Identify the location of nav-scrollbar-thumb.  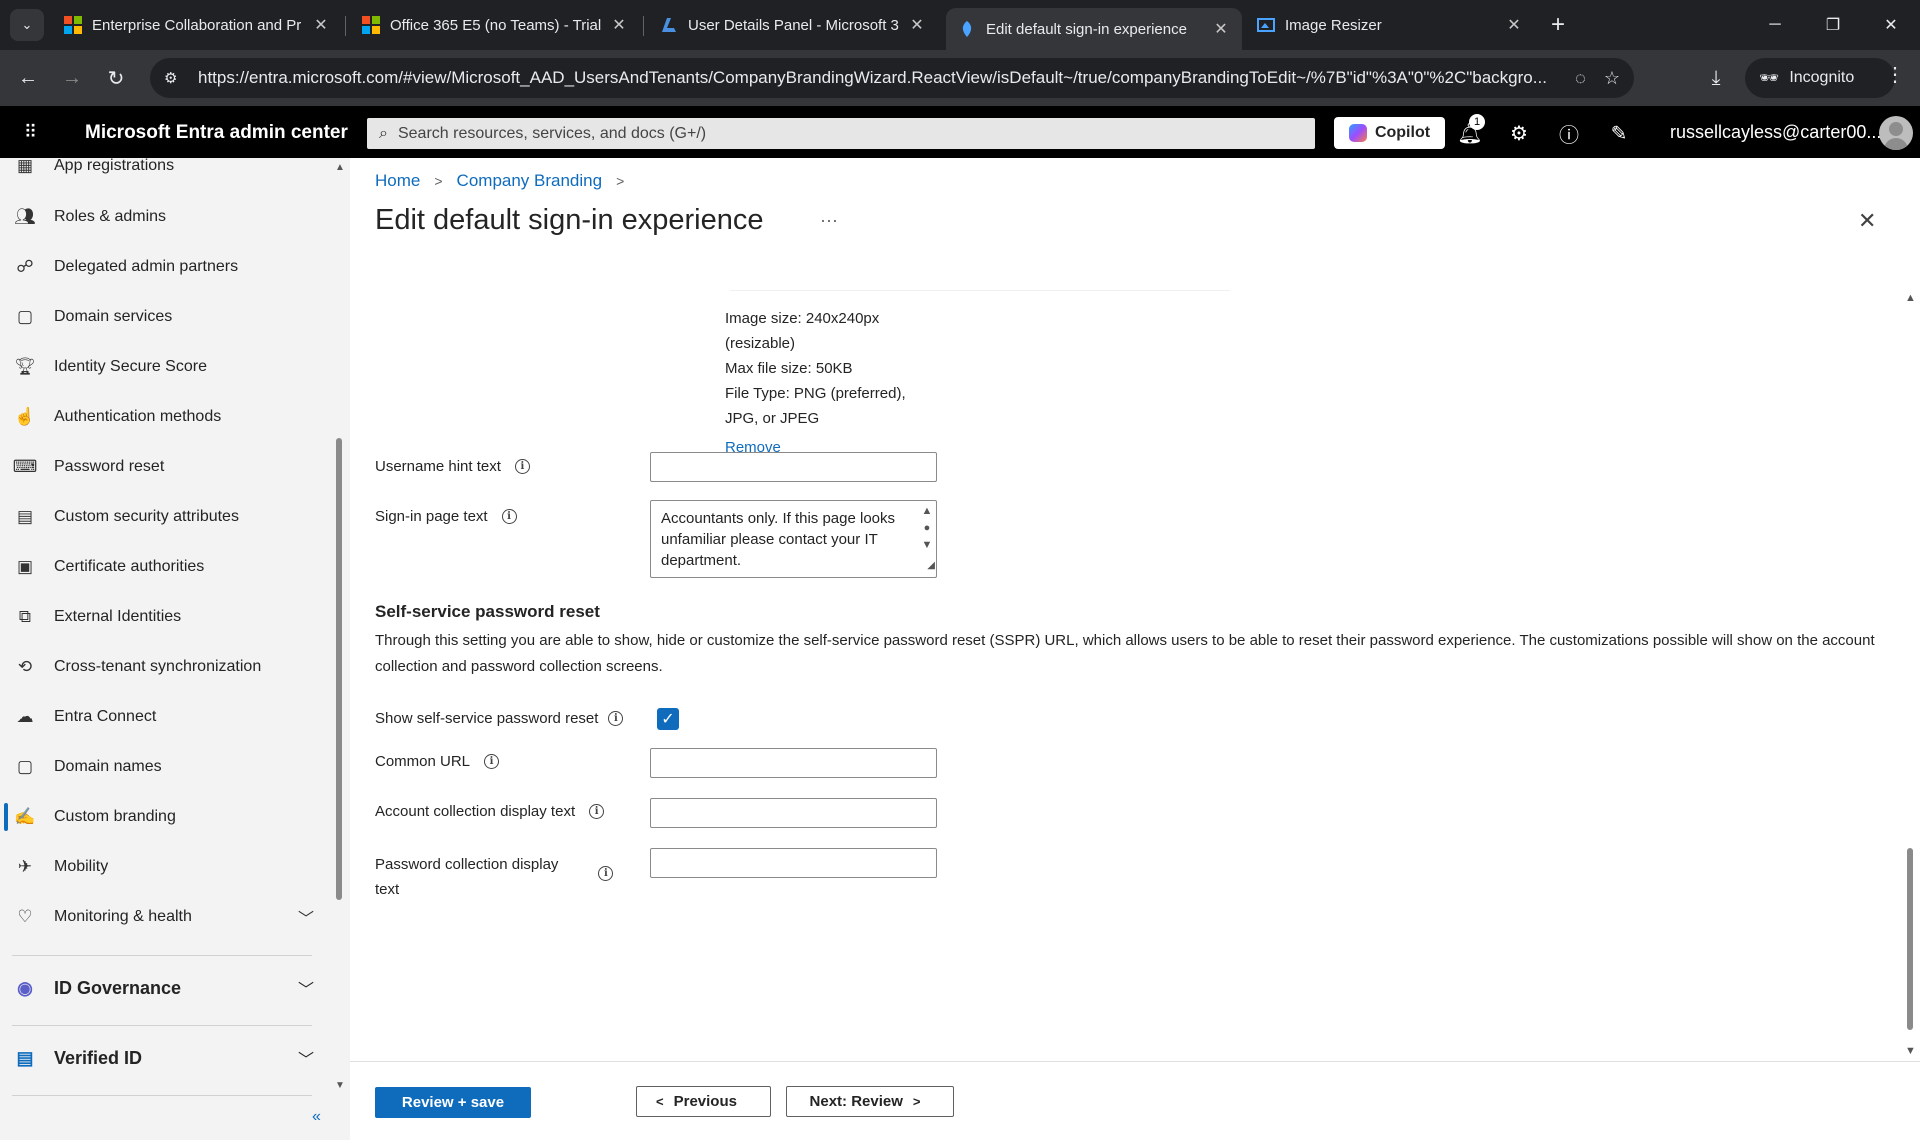
(339, 669).